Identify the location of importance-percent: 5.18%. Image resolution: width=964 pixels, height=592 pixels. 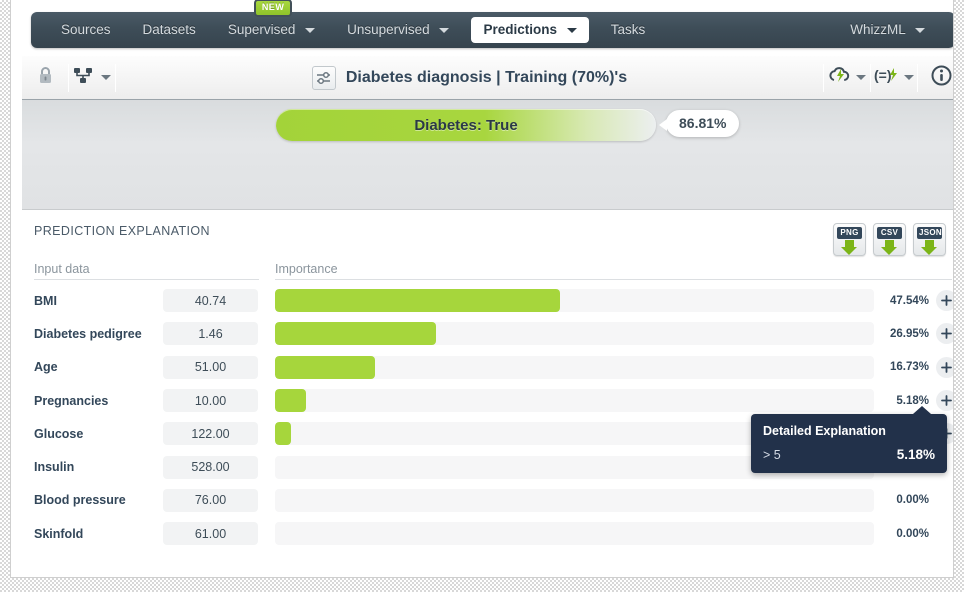
(912, 400).